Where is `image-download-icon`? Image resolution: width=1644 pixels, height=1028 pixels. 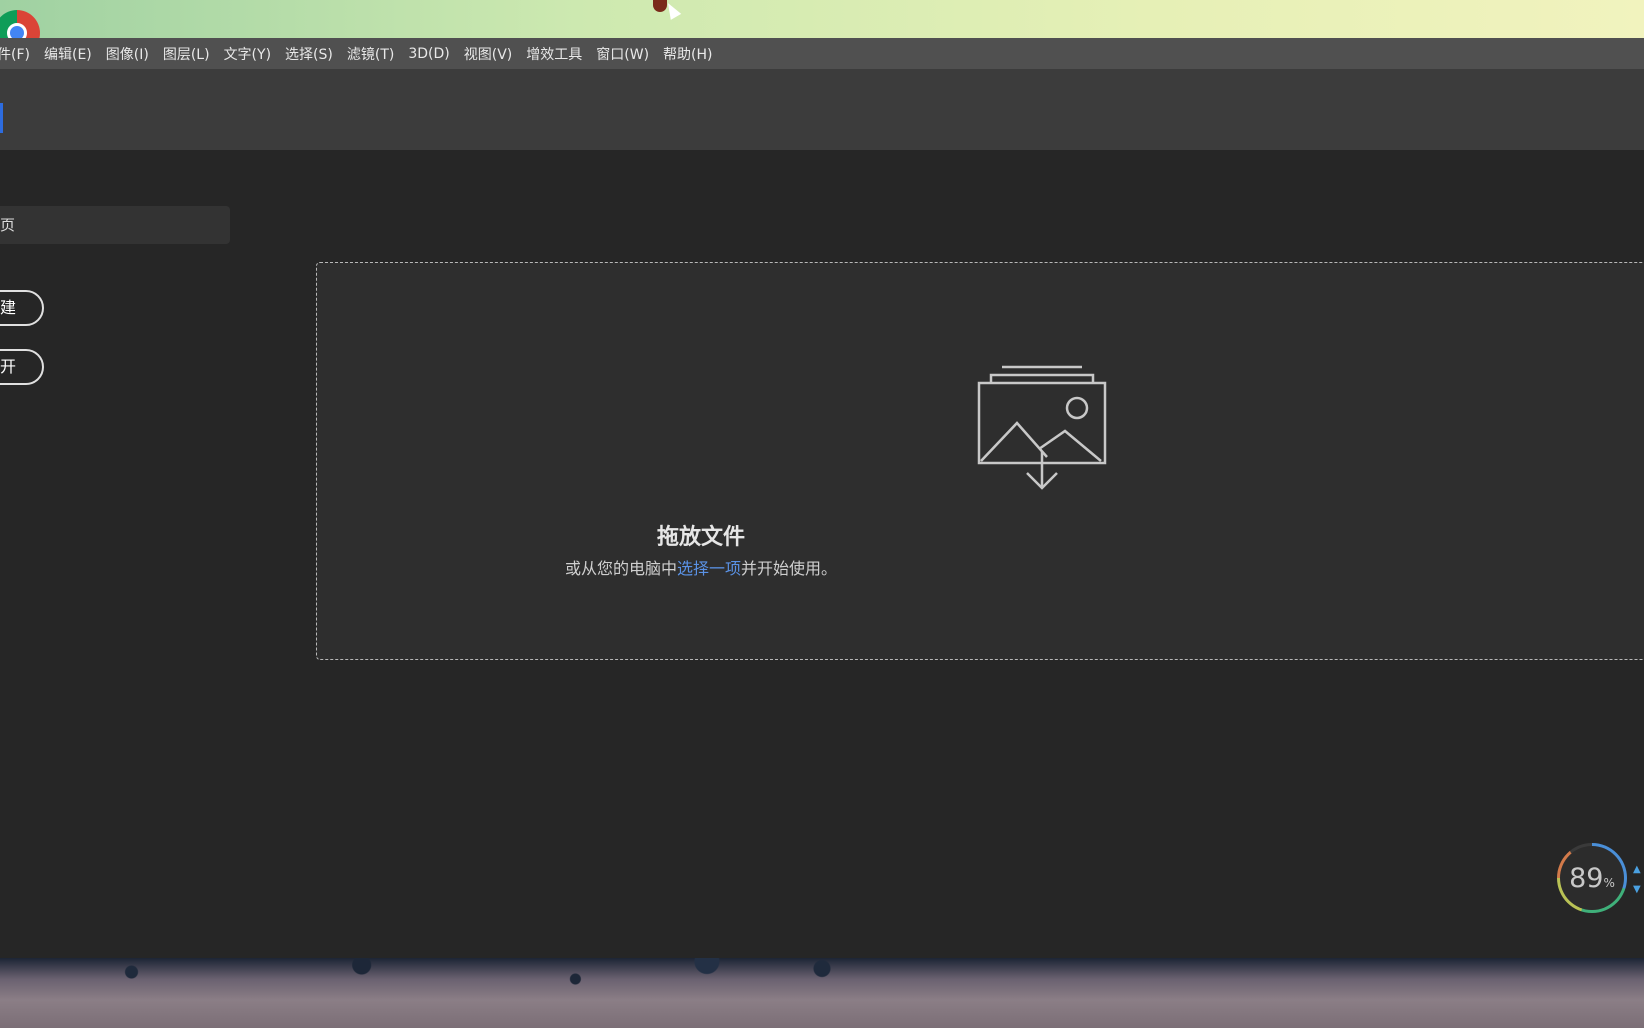 image-download-icon is located at coordinates (1042, 427).